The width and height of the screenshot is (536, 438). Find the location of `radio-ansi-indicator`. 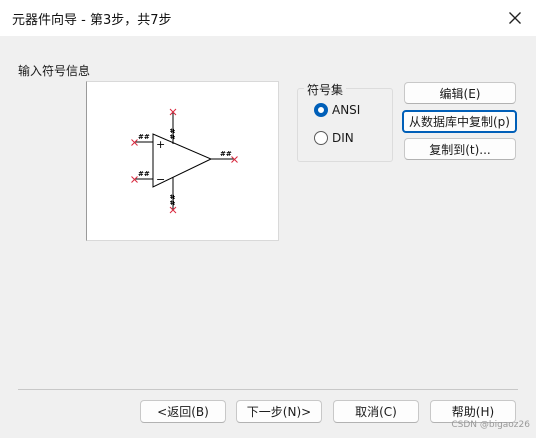

radio-ansi-indicator is located at coordinates (321, 110).